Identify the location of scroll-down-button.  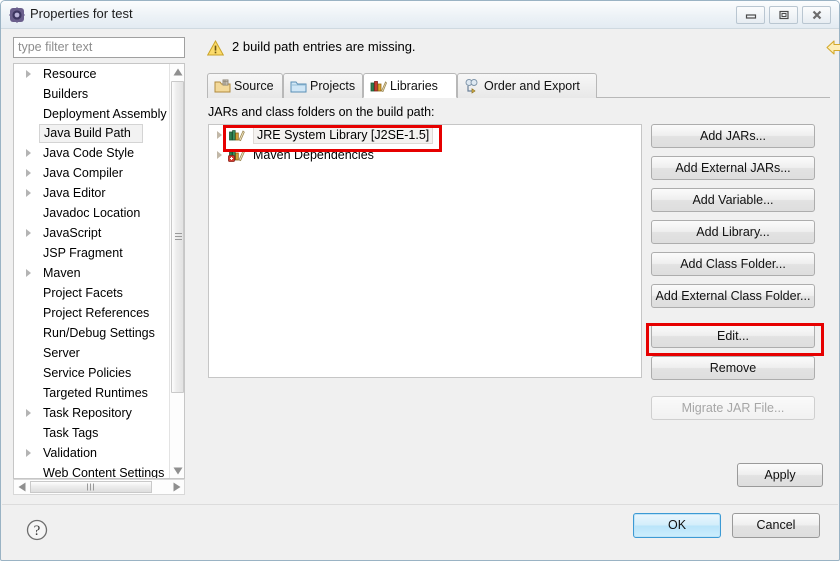
(177, 470).